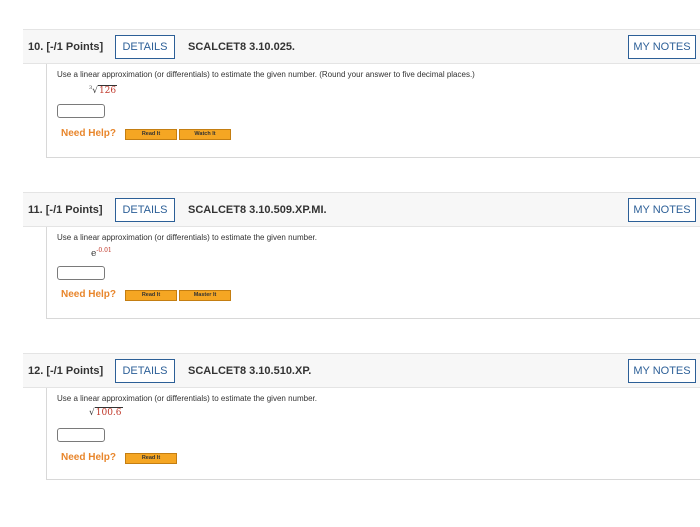 This screenshot has width=700, height=527. What do you see at coordinates (257, 210) in the screenshot?
I see `question-code: SCALCET8 3.10.509.XP.MI.` at bounding box center [257, 210].